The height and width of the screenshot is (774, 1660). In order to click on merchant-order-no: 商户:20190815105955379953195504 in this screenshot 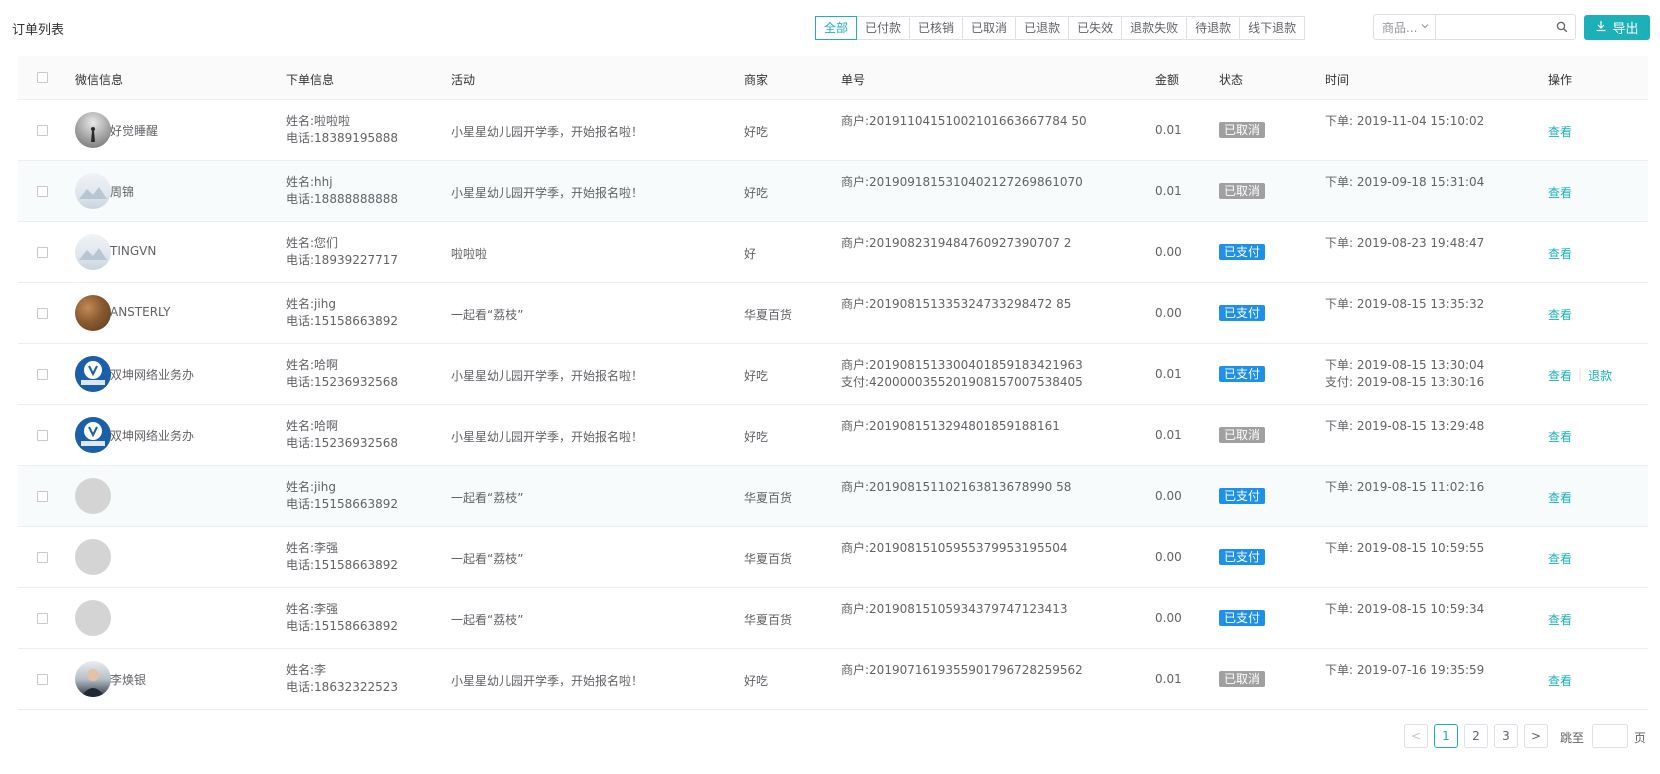, I will do `click(954, 548)`.